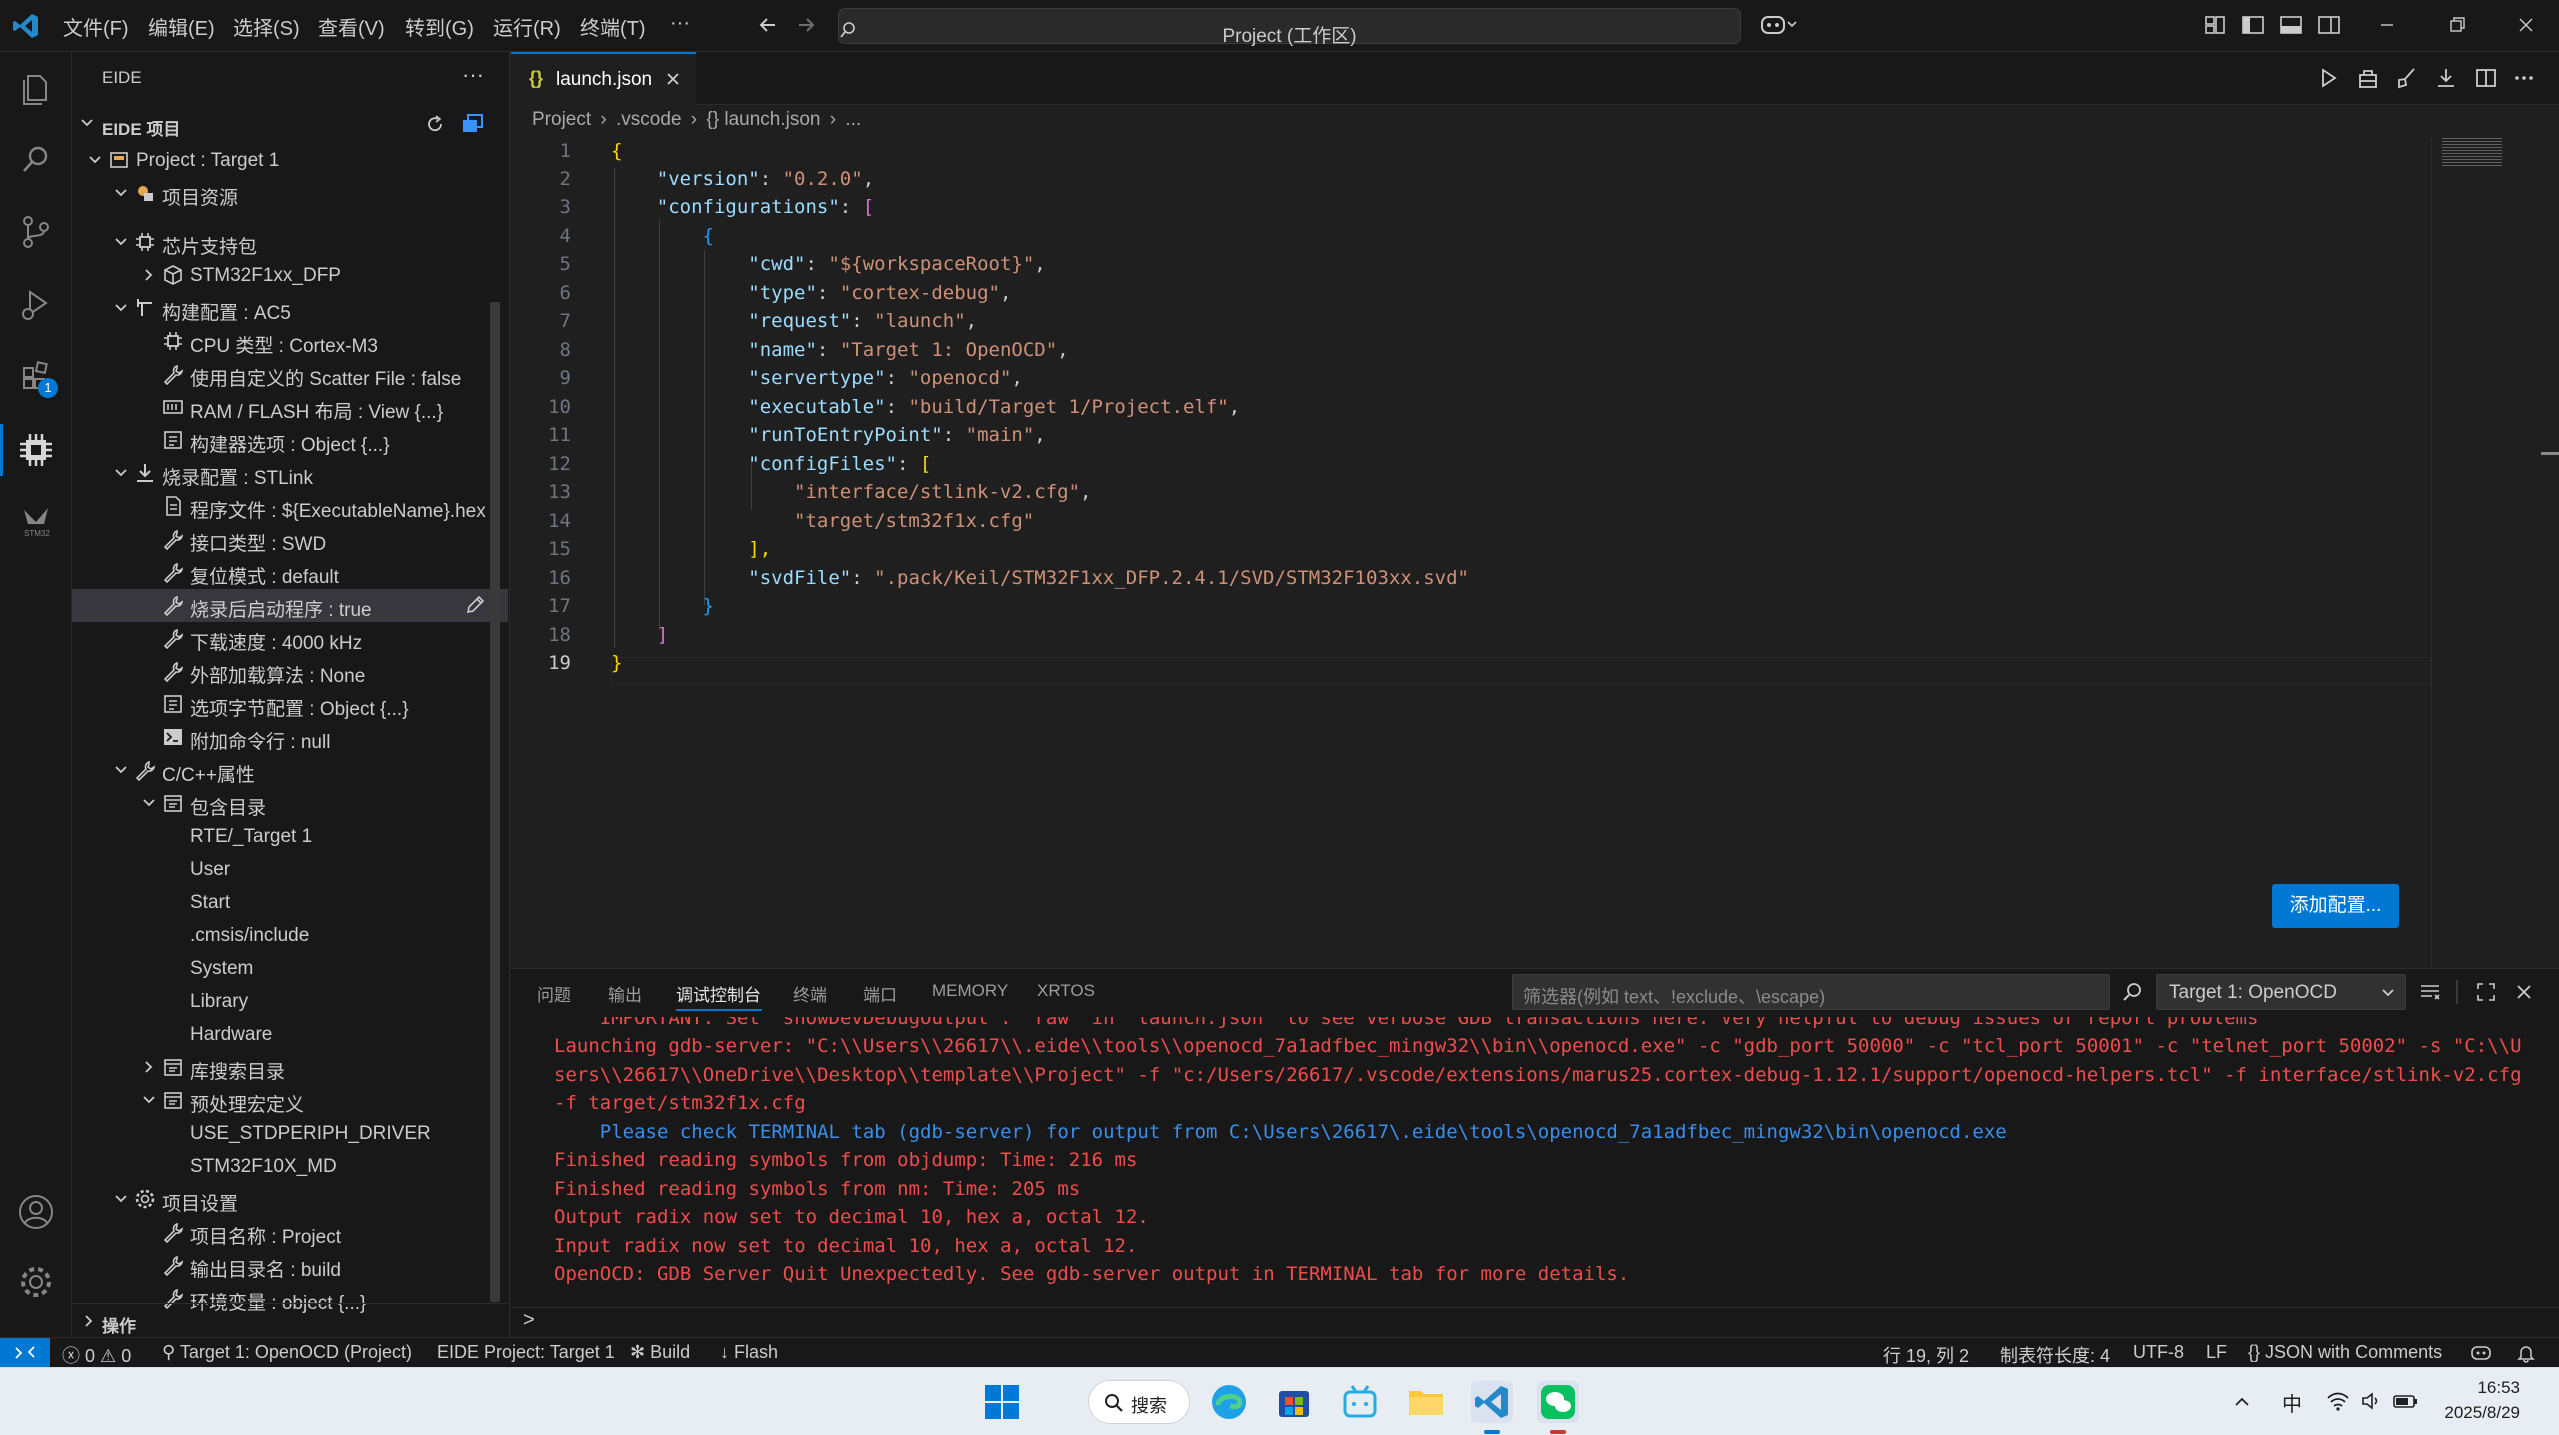  What do you see at coordinates (2489, 1388) in the screenshot?
I see `taskbar-time: 16:53` at bounding box center [2489, 1388].